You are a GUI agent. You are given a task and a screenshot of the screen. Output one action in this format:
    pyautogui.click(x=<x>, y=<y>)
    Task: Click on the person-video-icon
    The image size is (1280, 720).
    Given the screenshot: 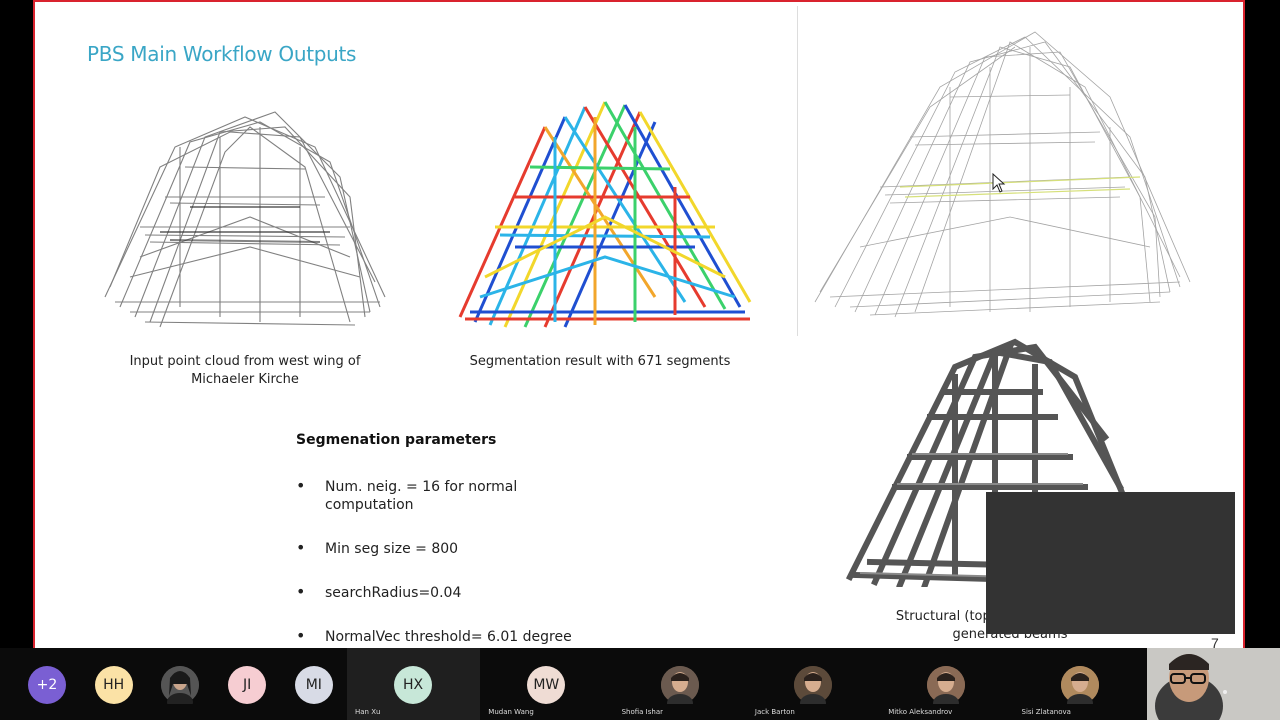 What is the action you would take?
    pyautogui.click(x=1213, y=684)
    